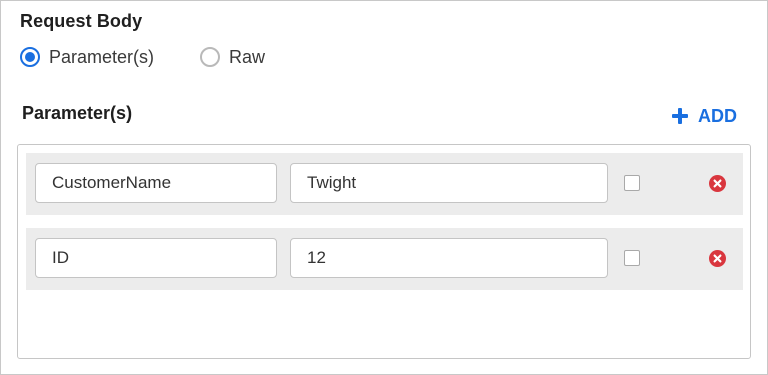  What do you see at coordinates (449, 258) in the screenshot?
I see `parameter-value-input: 12` at bounding box center [449, 258].